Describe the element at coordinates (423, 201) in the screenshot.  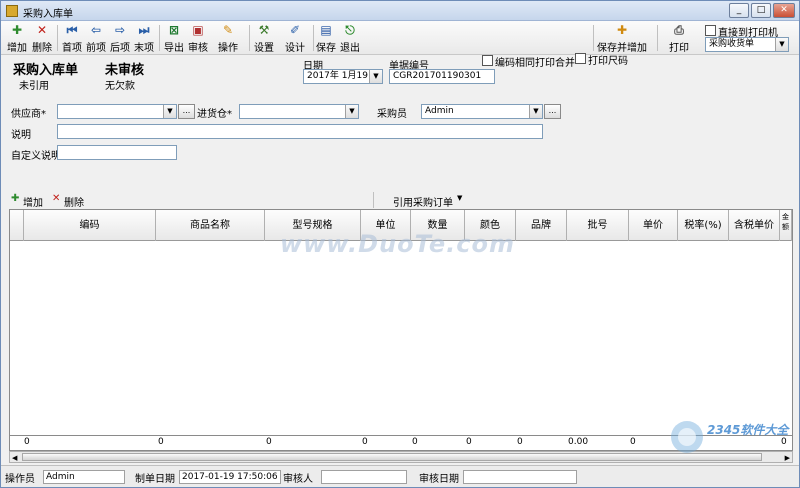
I see `reference-order-button: 引用采购订单` at that location.